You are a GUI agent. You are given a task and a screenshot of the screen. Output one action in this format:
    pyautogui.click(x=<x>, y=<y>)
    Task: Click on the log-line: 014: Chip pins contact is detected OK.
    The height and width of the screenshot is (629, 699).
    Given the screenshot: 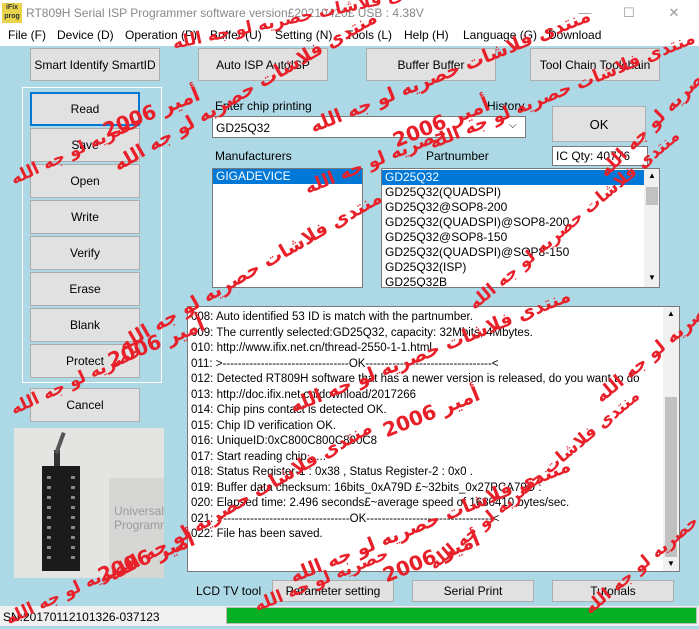 What is the action you would take?
    pyautogui.click(x=289, y=410)
    